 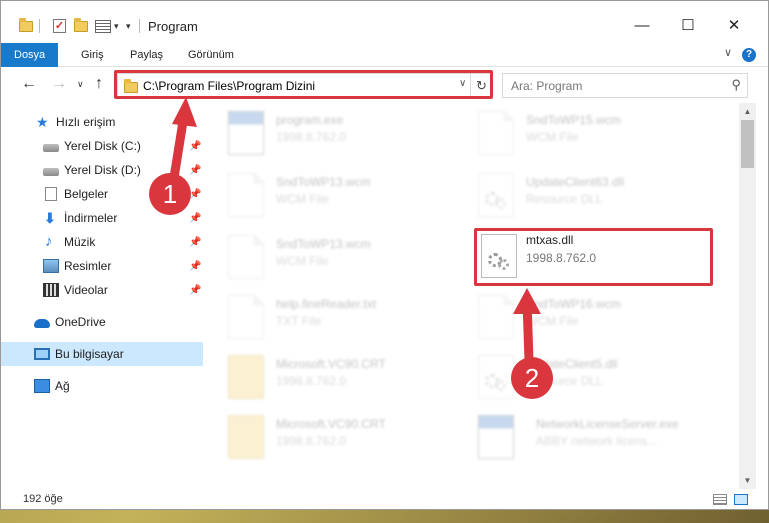 What do you see at coordinates (527, 301) in the screenshot?
I see `arrow-2-head` at bounding box center [527, 301].